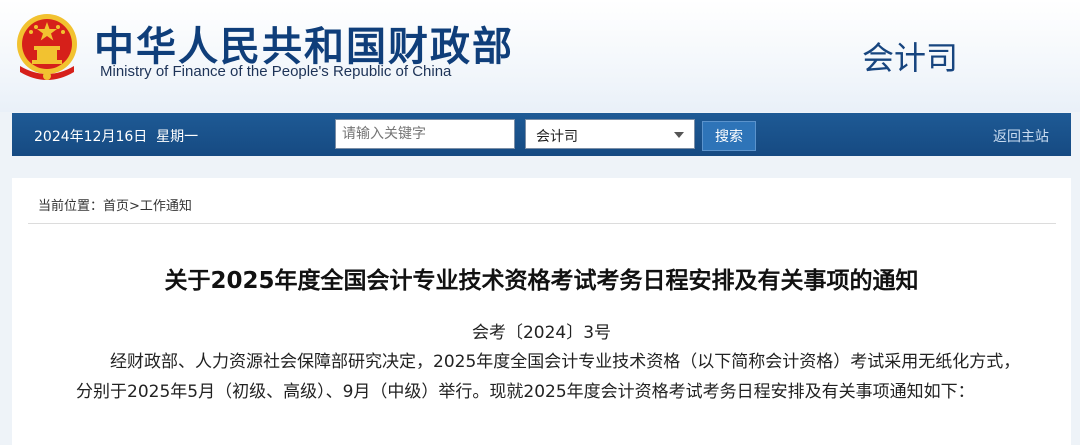 The image size is (1080, 445). Describe the element at coordinates (541, 333) in the screenshot. I see `document-number: 会考〔2024〕3号` at that location.